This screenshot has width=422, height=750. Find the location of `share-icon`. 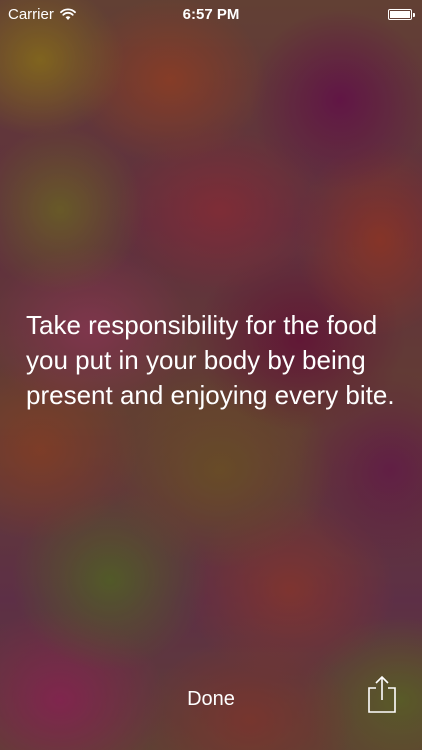

share-icon is located at coordinates (382, 694).